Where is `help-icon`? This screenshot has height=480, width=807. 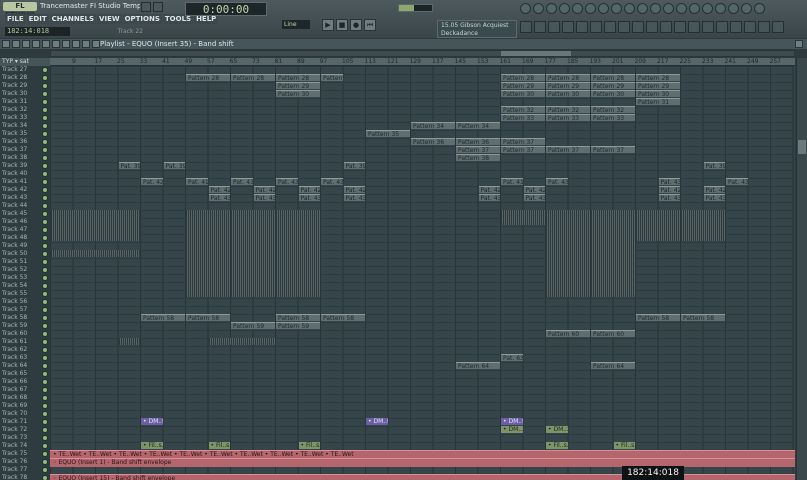 help-icon is located at coordinates (603, 8).